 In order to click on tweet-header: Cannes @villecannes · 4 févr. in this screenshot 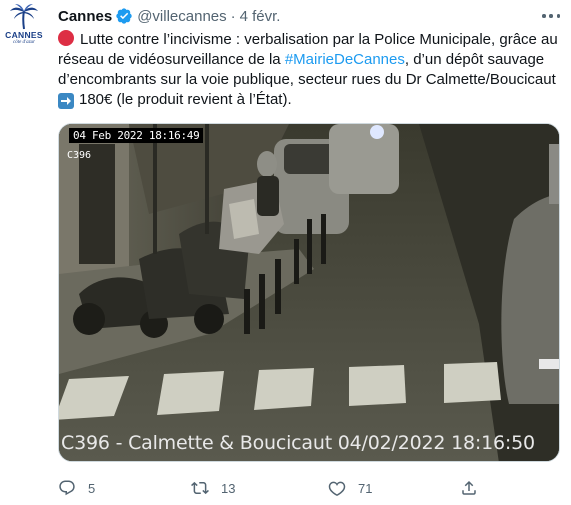, I will do `click(169, 16)`.